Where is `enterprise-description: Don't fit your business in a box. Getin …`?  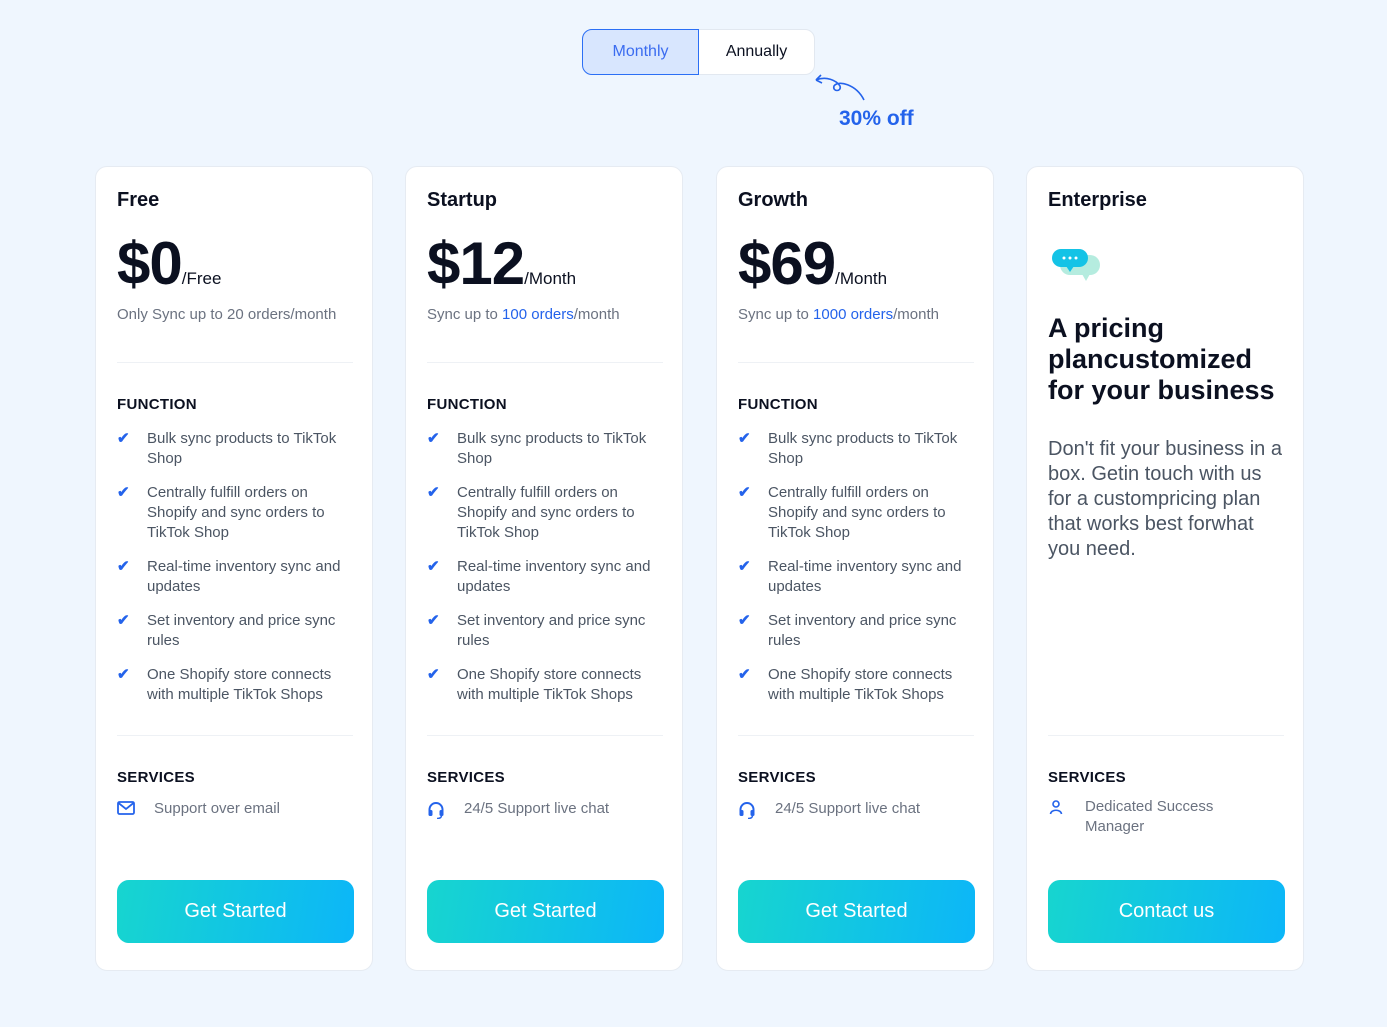 enterprise-description: Don't fit your business in a box. Getin … is located at coordinates (1165, 499).